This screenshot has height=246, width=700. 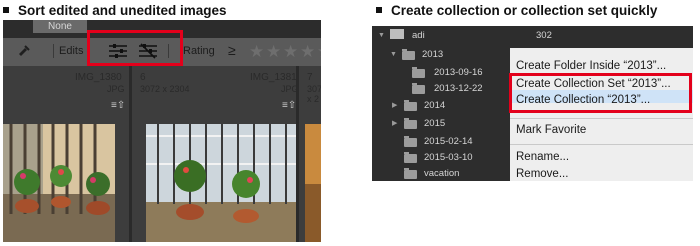 I want to click on toolbar-divider, so click(x=53, y=51).